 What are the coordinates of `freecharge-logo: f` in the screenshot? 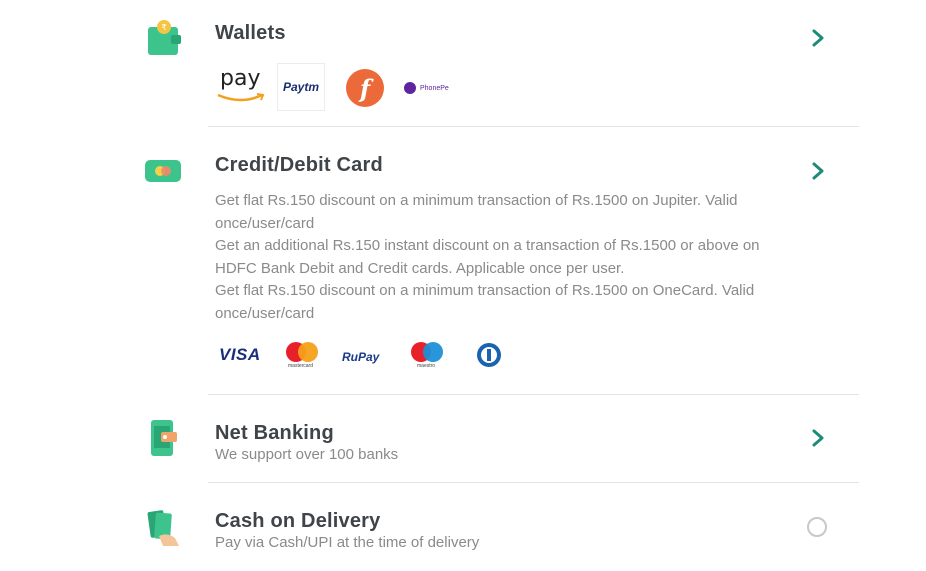 It's located at (365, 88).